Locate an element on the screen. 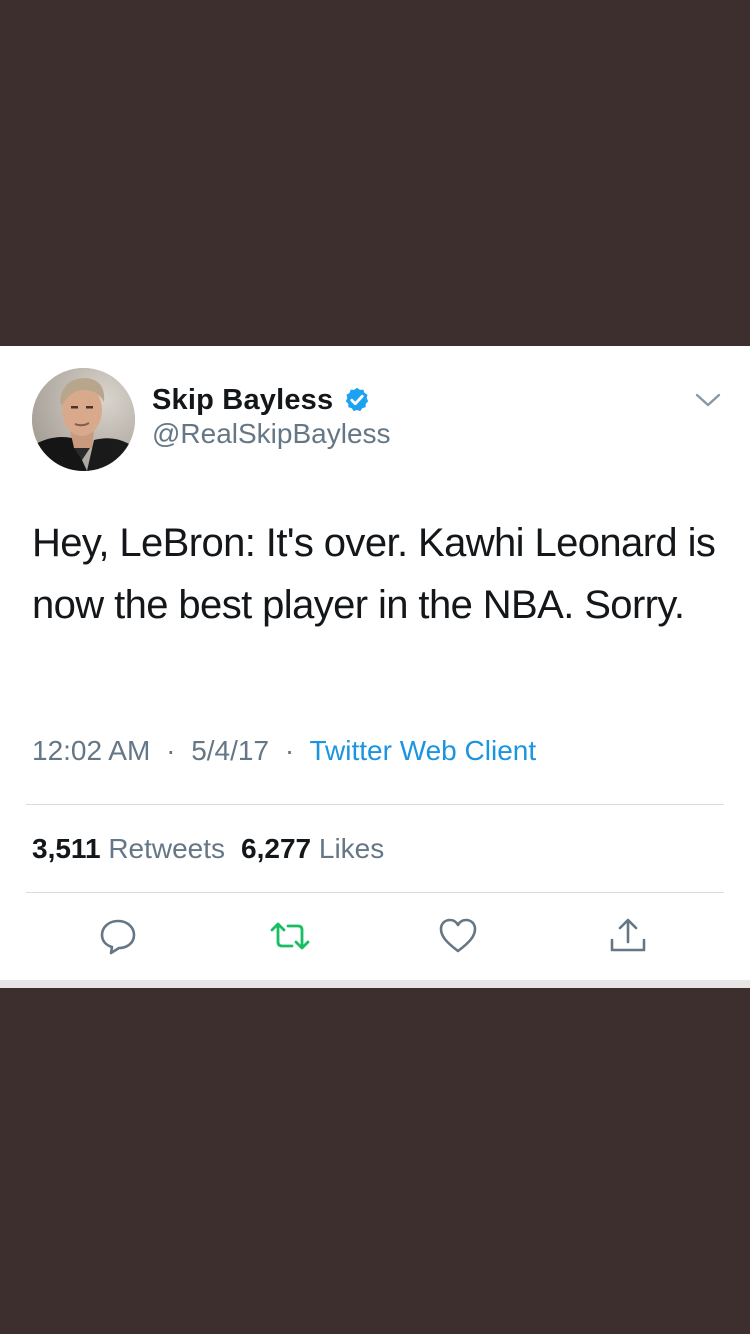 The height and width of the screenshot is (1334, 750). reply-icon is located at coordinates (118, 936).